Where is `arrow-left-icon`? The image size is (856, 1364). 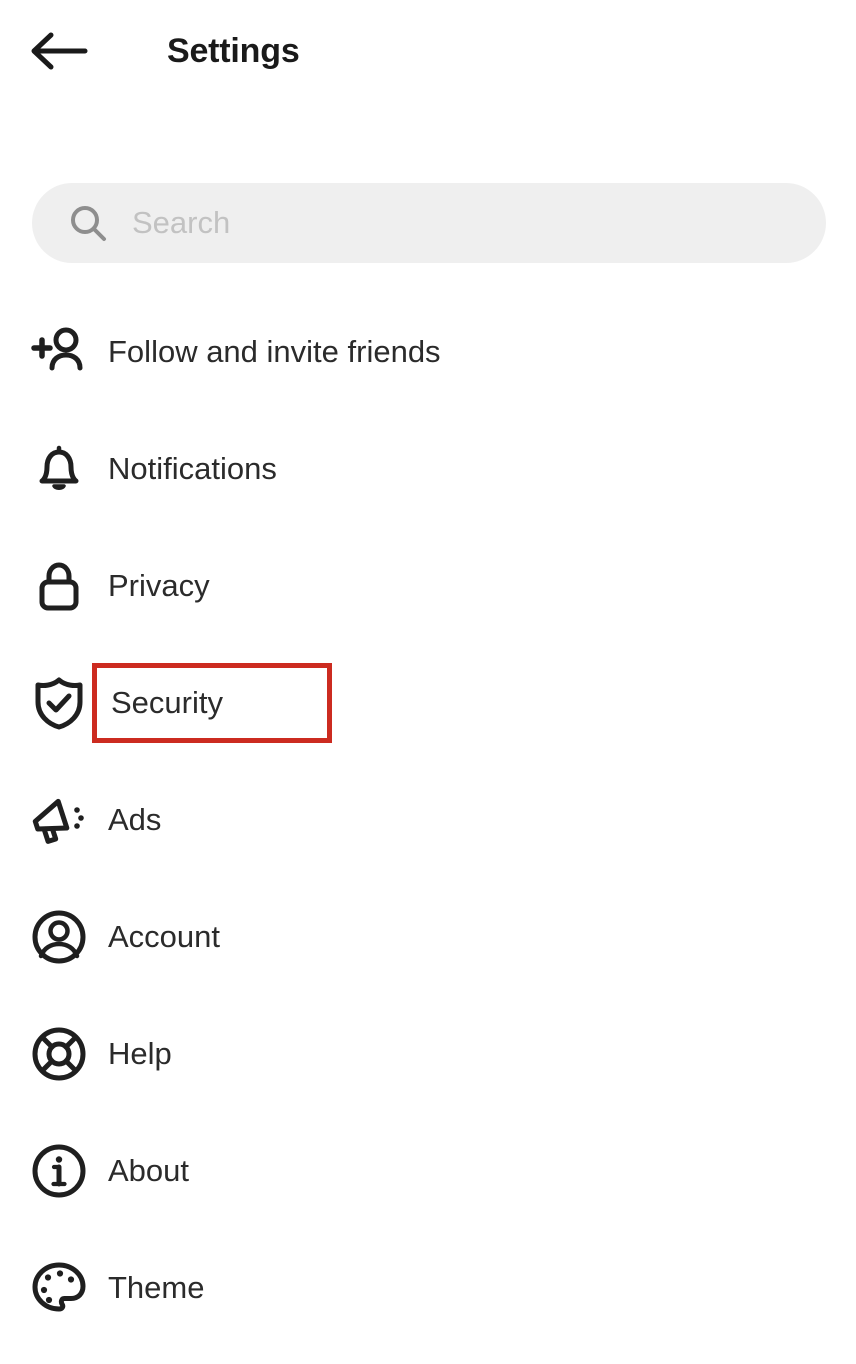 arrow-left-icon is located at coordinates (59, 51).